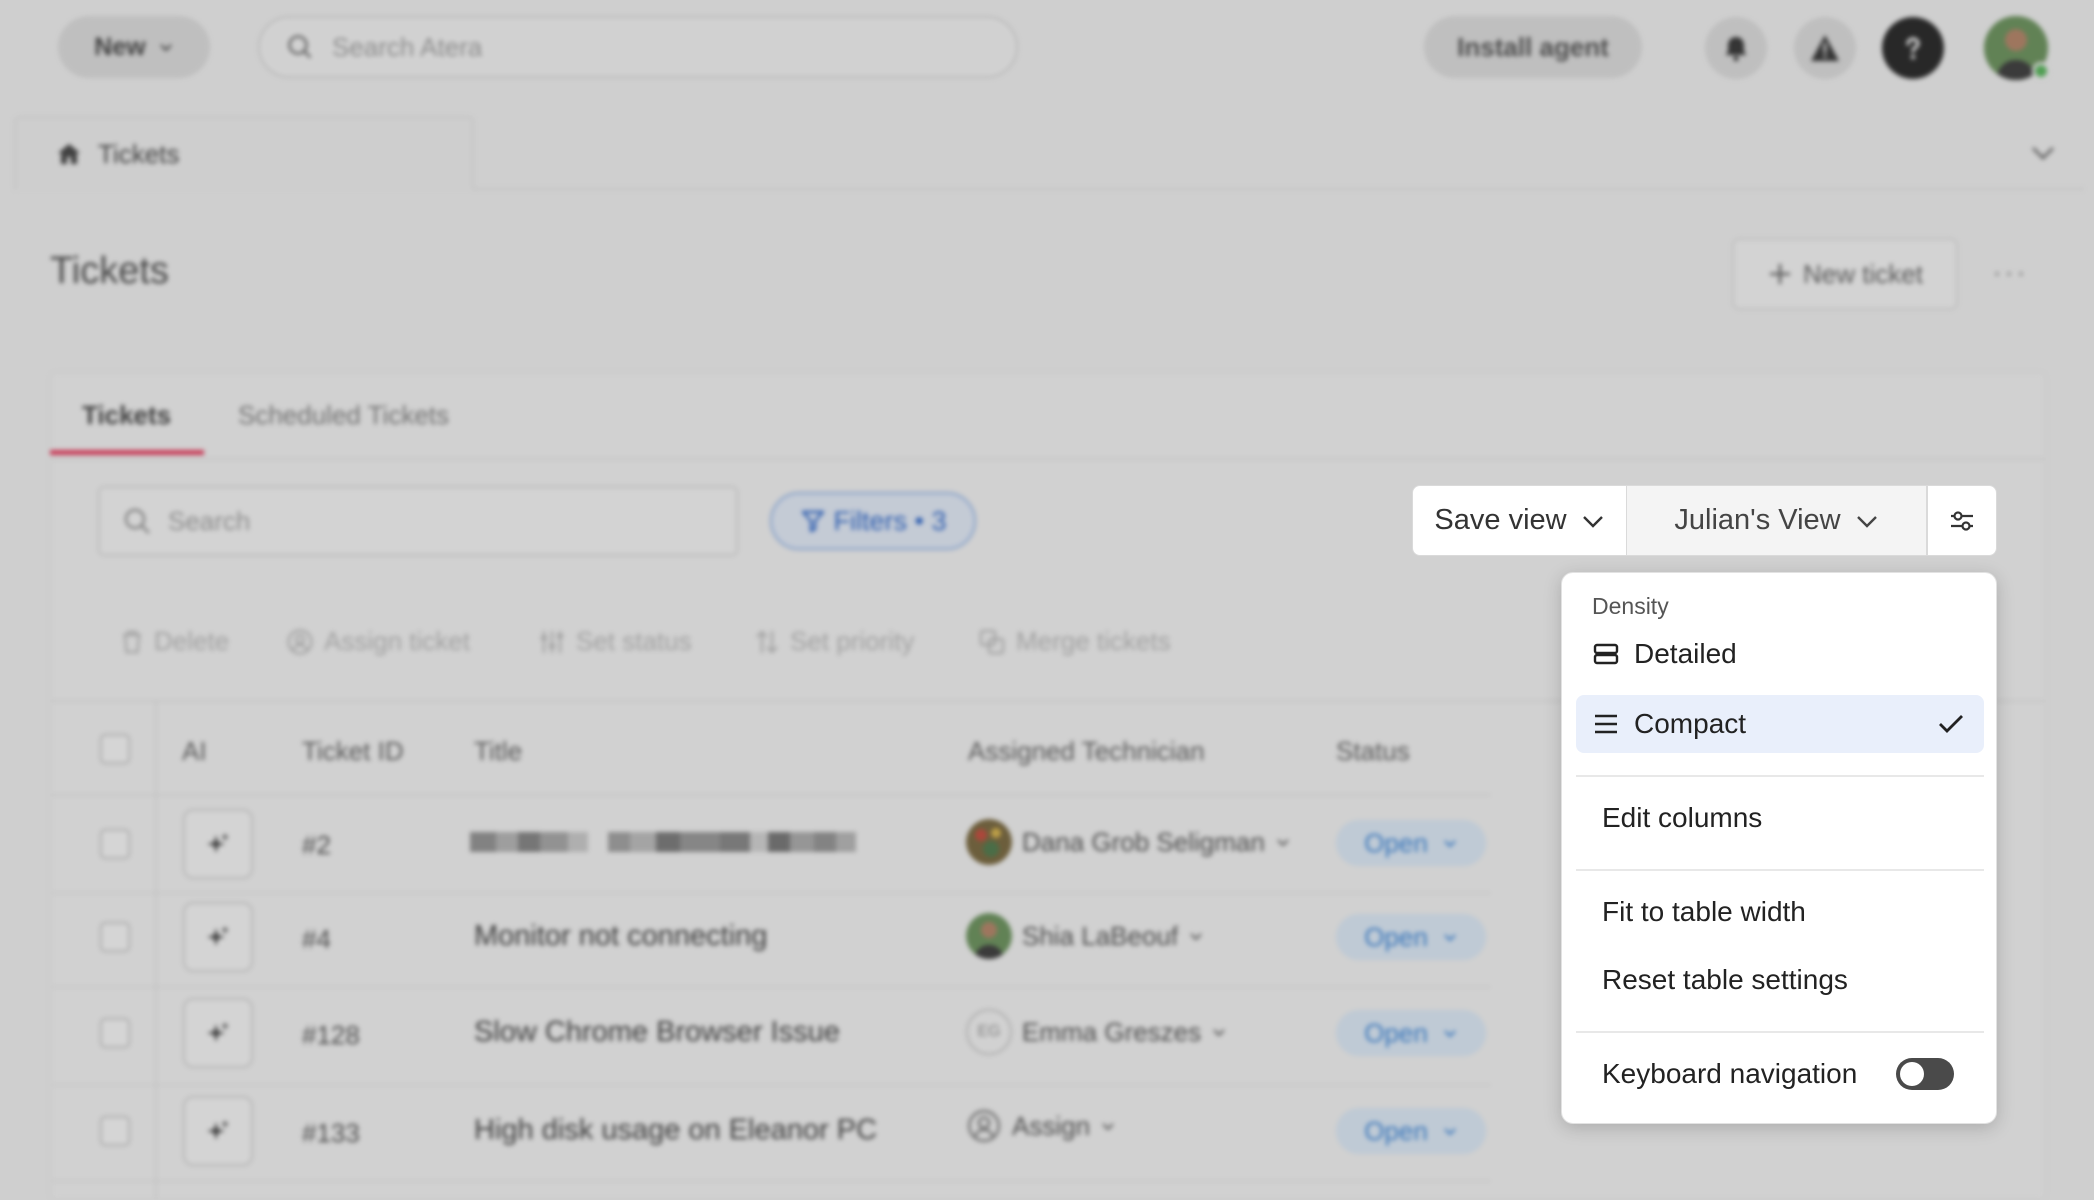 The width and height of the screenshot is (2094, 1200). Describe the element at coordinates (1780, 724) in the screenshot. I see `density-compact-option: Compact` at that location.